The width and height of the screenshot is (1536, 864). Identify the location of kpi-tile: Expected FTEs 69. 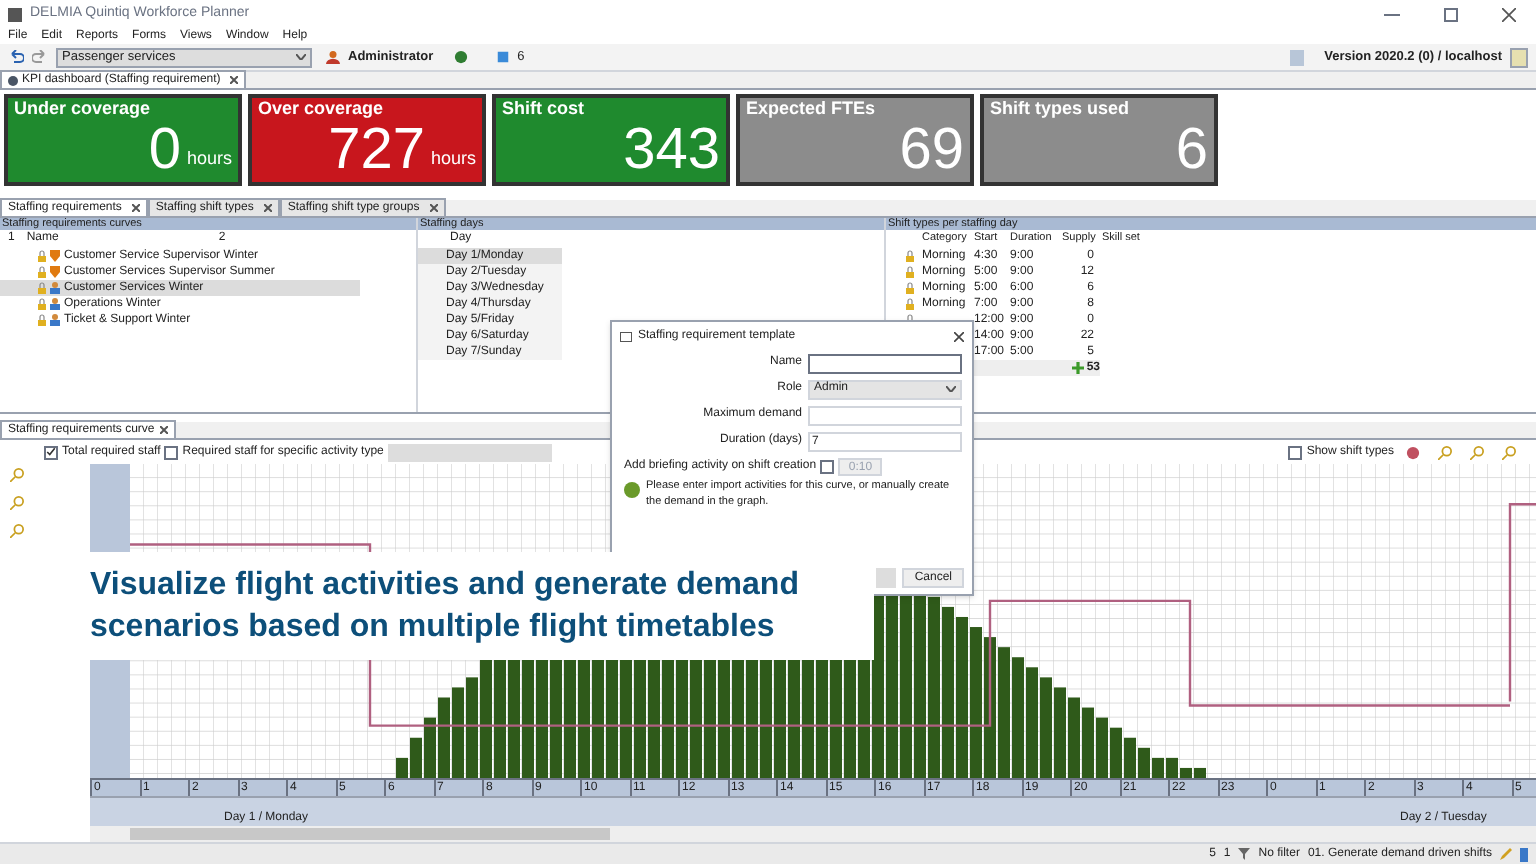
(855, 140).